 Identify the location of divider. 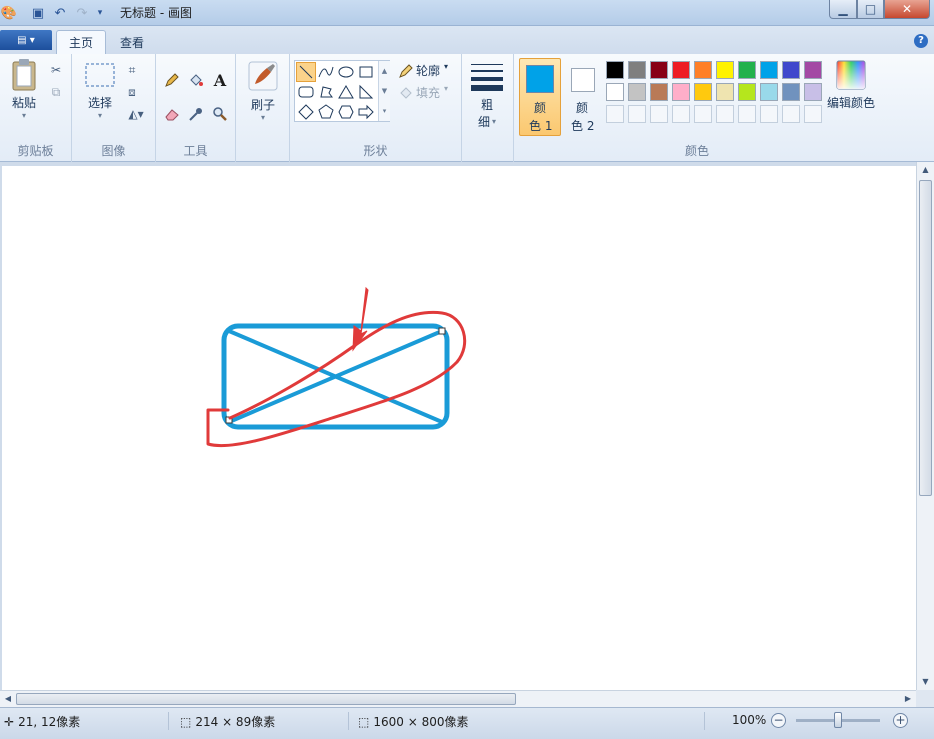
(704, 721).